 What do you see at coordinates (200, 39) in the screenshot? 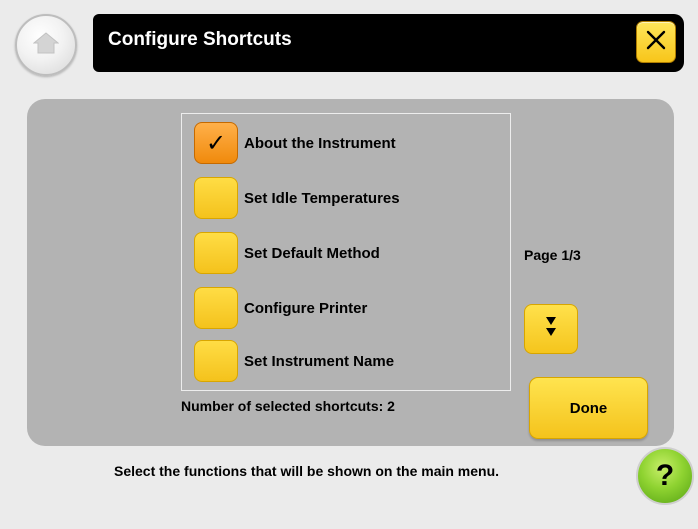
I see `page-title: Configure Shortcuts` at bounding box center [200, 39].